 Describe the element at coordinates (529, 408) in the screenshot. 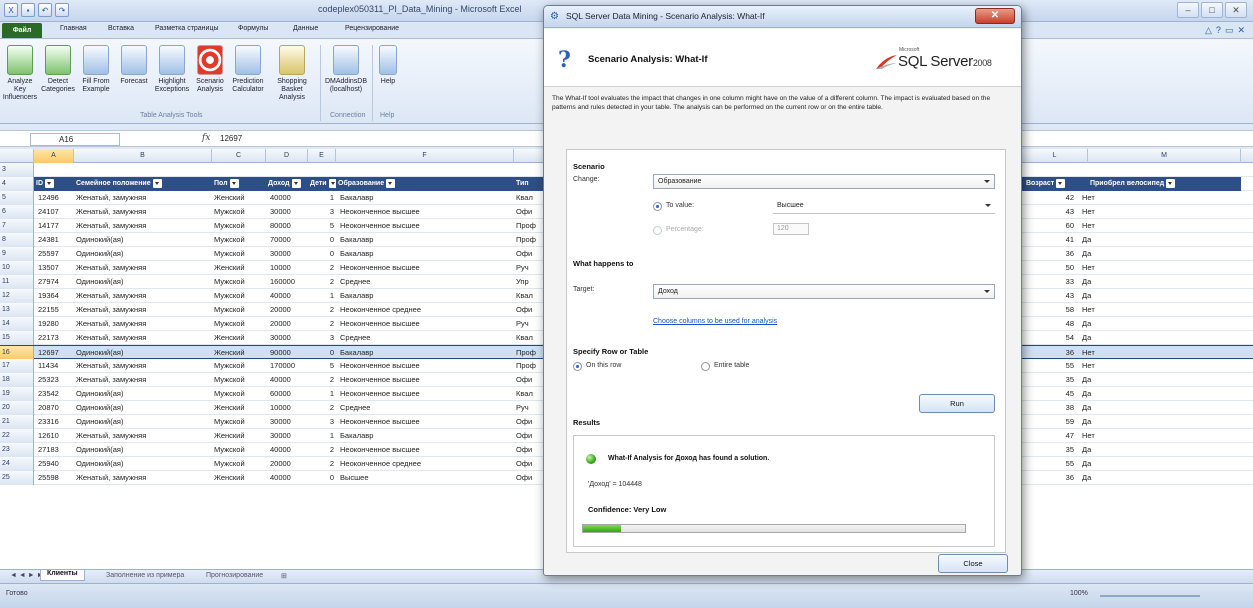

I see `table-cell-type: Руч` at that location.